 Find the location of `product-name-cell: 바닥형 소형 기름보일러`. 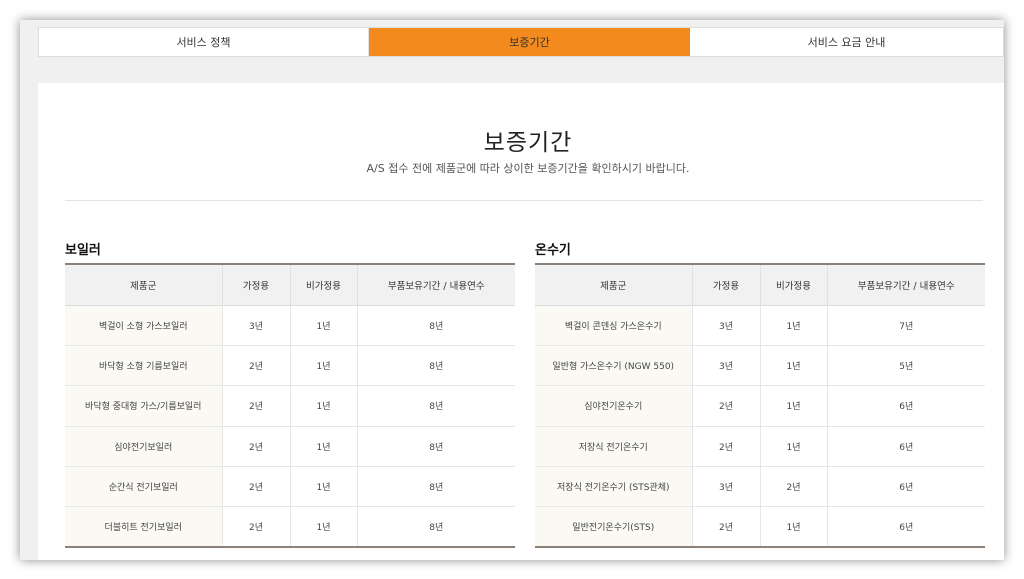

product-name-cell: 바닥형 소형 기름보일러 is located at coordinates (144, 366).